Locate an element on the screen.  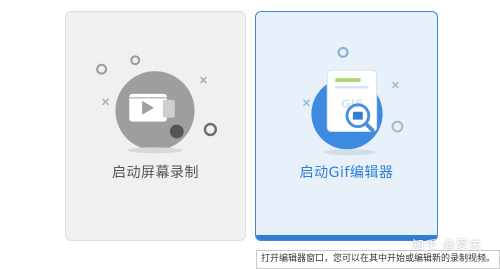
selected-indicator is located at coordinates (346, 237).